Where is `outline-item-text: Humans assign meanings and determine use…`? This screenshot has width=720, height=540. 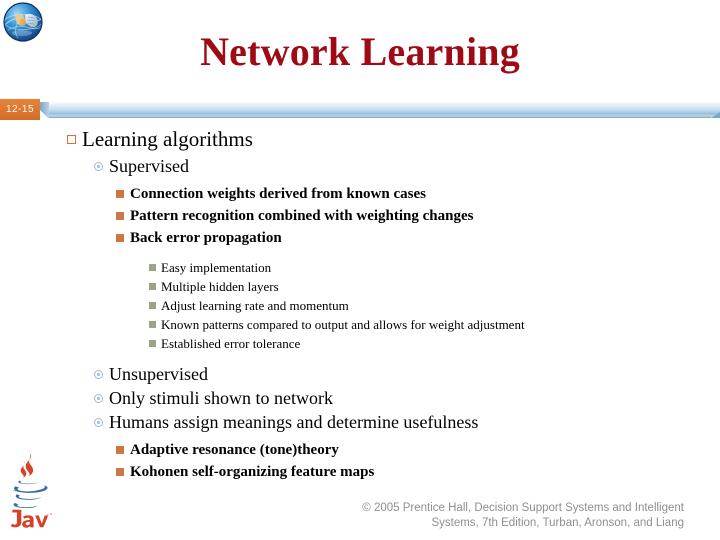
outline-item-text: Humans assign meanings and determine use… is located at coordinates (294, 422).